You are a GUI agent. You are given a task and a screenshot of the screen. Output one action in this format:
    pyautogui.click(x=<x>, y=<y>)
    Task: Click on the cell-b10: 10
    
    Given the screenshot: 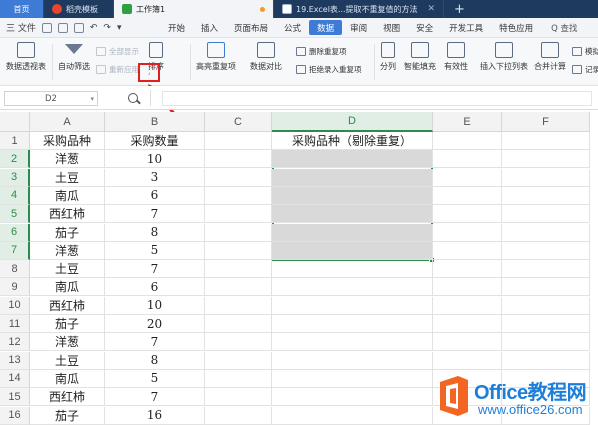 What is the action you would take?
    pyautogui.click(x=155, y=305)
    